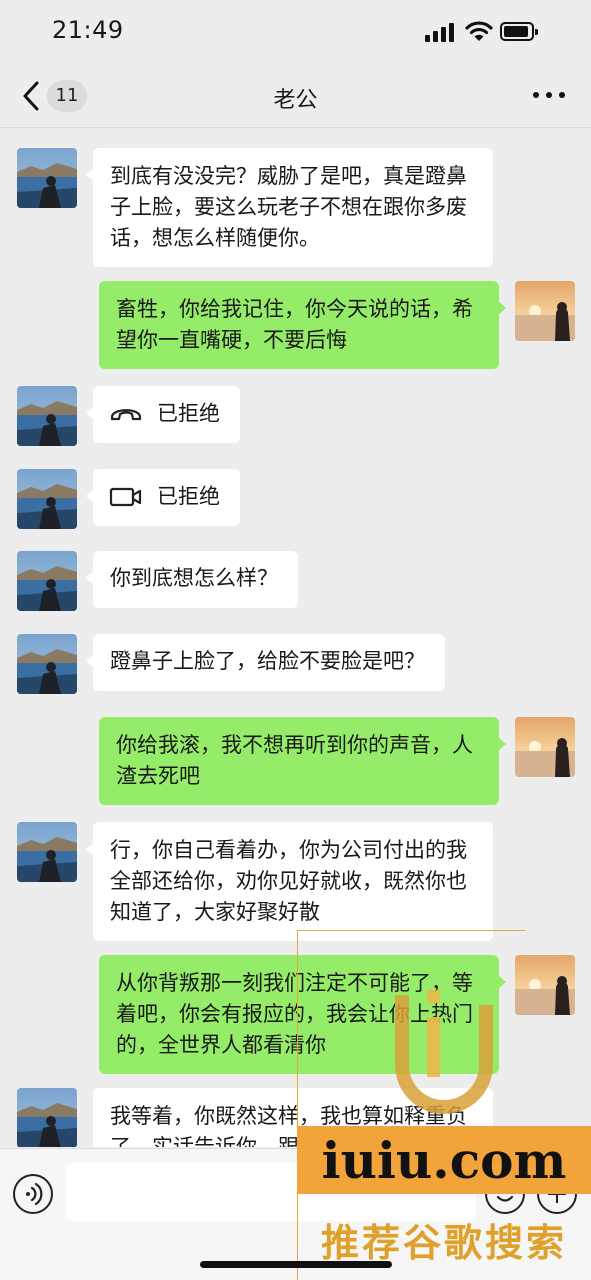 This screenshot has width=591, height=1280. What do you see at coordinates (163, 497) in the screenshot?
I see `video-call-record: 已拒绝` at bounding box center [163, 497].